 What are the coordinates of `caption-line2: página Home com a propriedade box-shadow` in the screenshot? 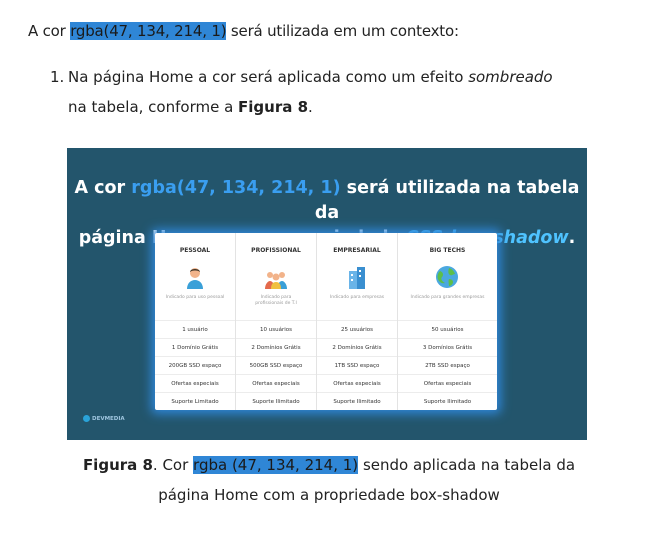 It's located at (329, 495).